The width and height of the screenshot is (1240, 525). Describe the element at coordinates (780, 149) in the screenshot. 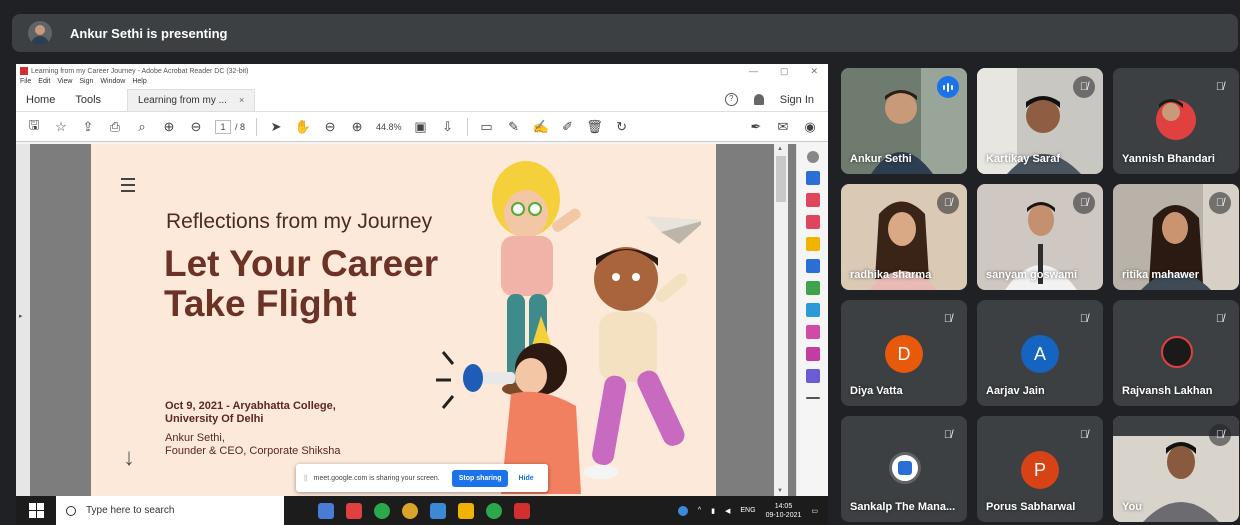

I see `scroll-up-icon: ▲` at that location.